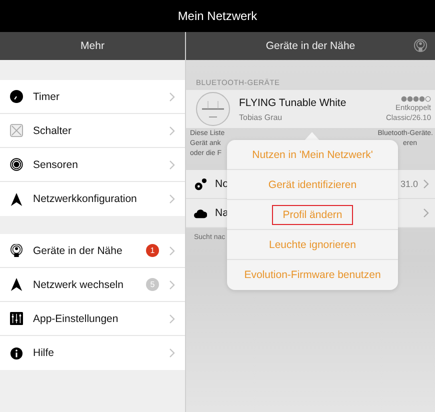 This screenshot has height=412, width=435. I want to click on menu-item-label: App-Einstellungen, so click(76, 318).